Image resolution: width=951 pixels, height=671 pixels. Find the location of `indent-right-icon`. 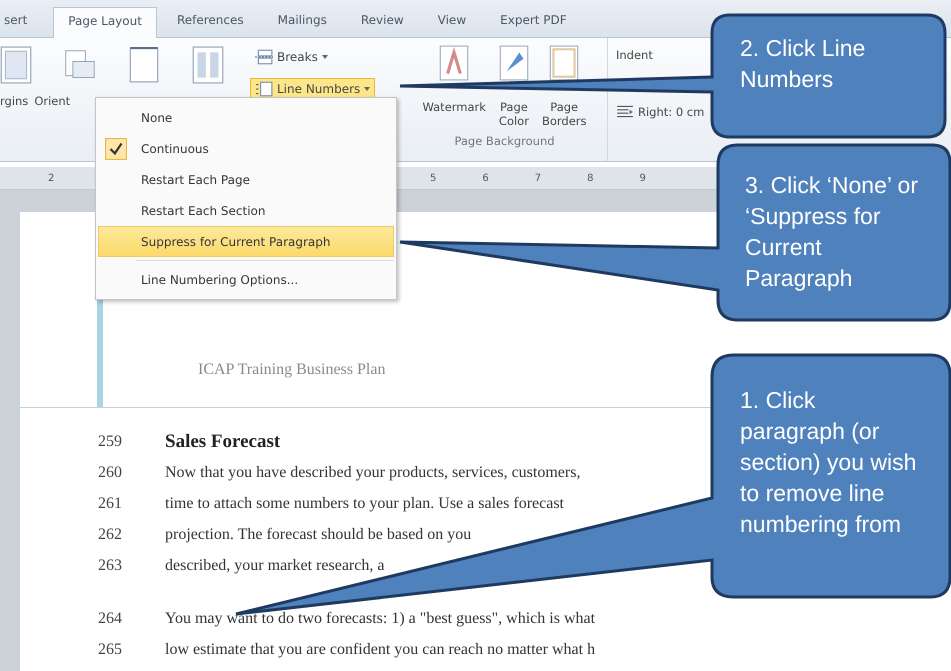

indent-right-icon is located at coordinates (625, 112).